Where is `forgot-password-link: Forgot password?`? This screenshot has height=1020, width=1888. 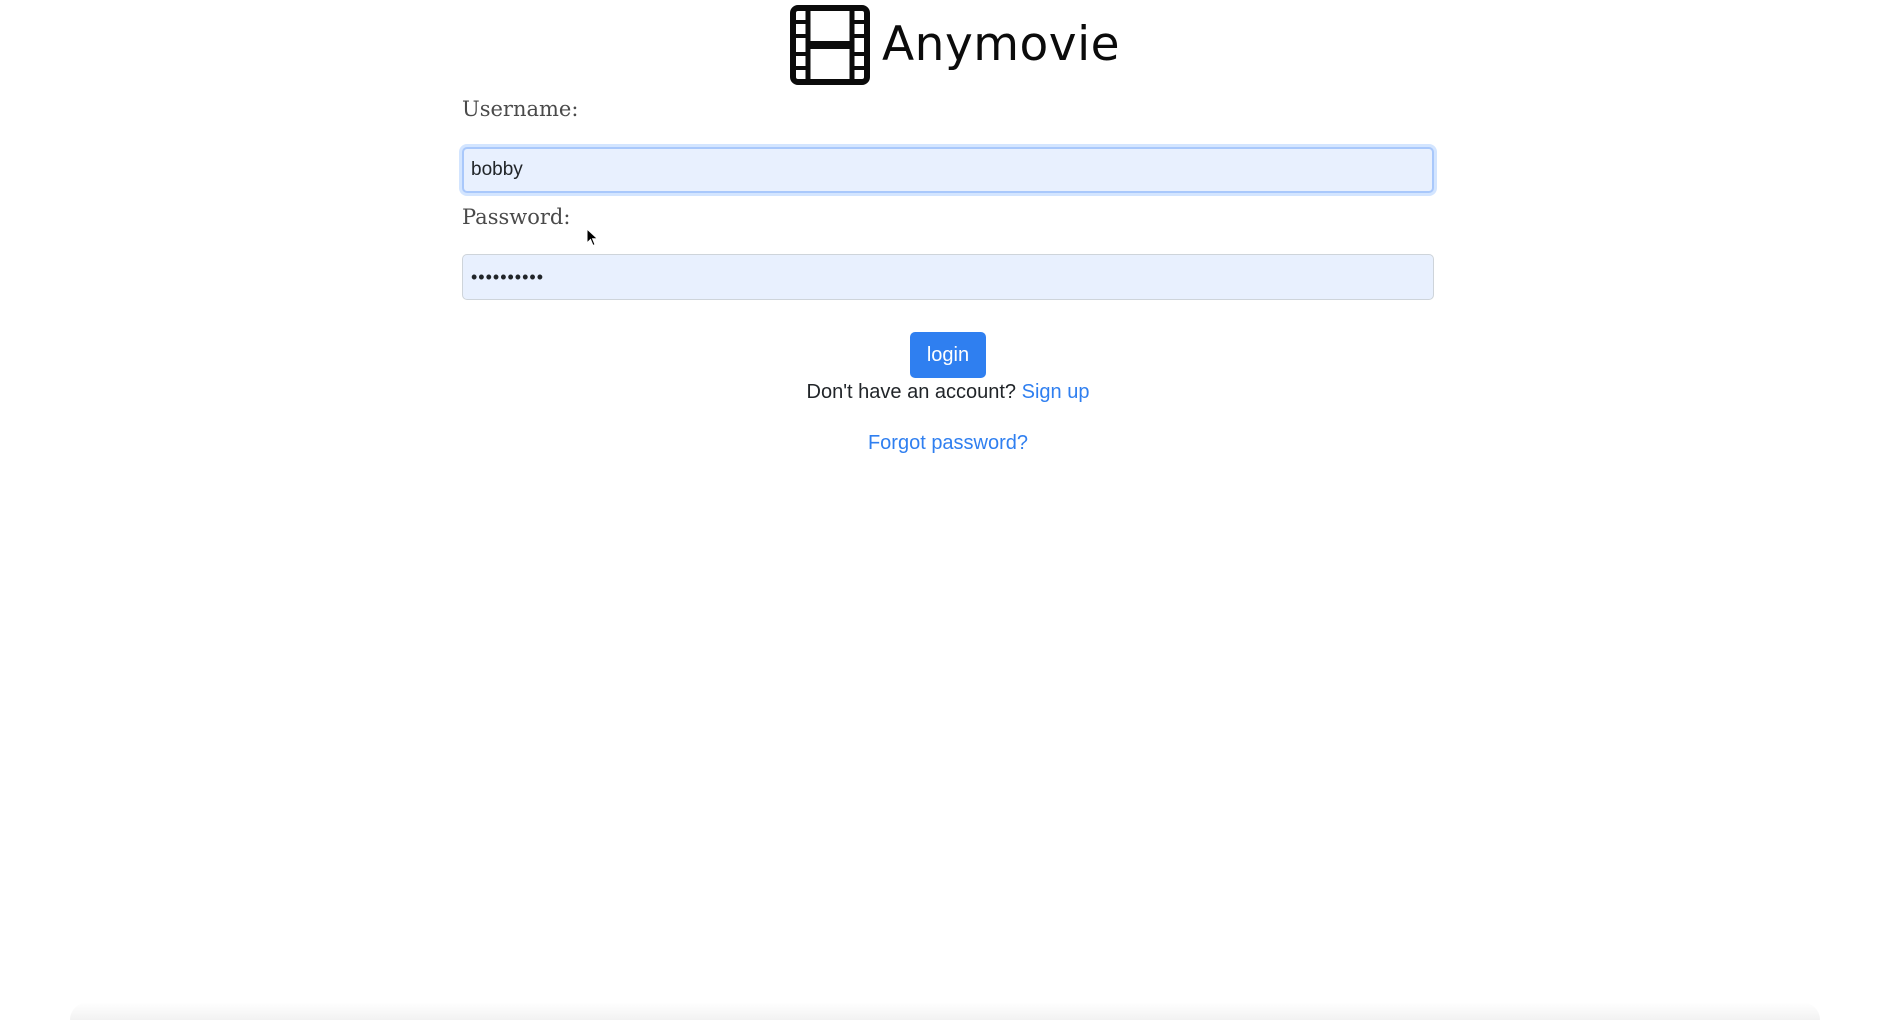
forgot-password-link: Forgot password? is located at coordinates (948, 443).